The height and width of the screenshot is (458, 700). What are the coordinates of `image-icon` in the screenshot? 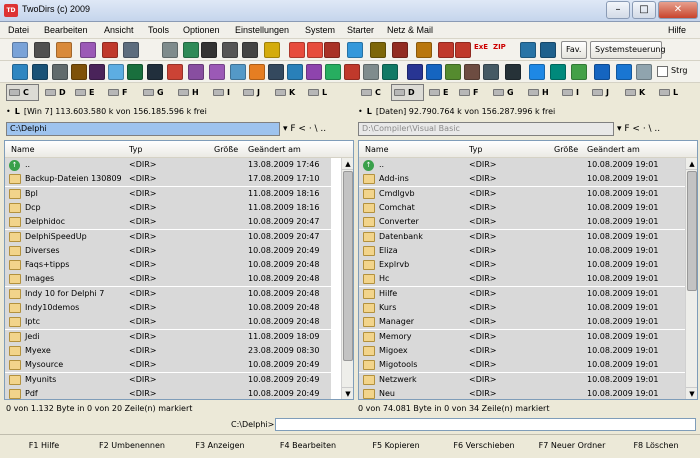 It's located at (314, 72).